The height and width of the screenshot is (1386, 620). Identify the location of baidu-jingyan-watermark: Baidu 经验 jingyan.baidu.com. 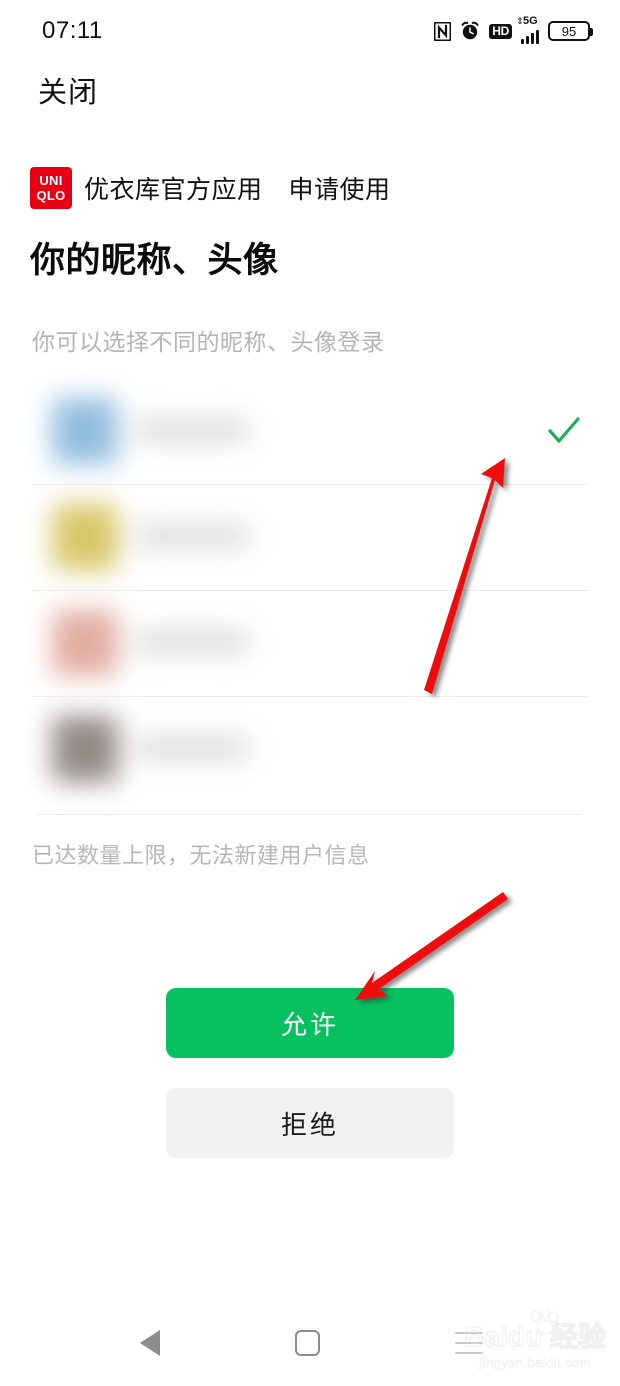
(535, 1340).